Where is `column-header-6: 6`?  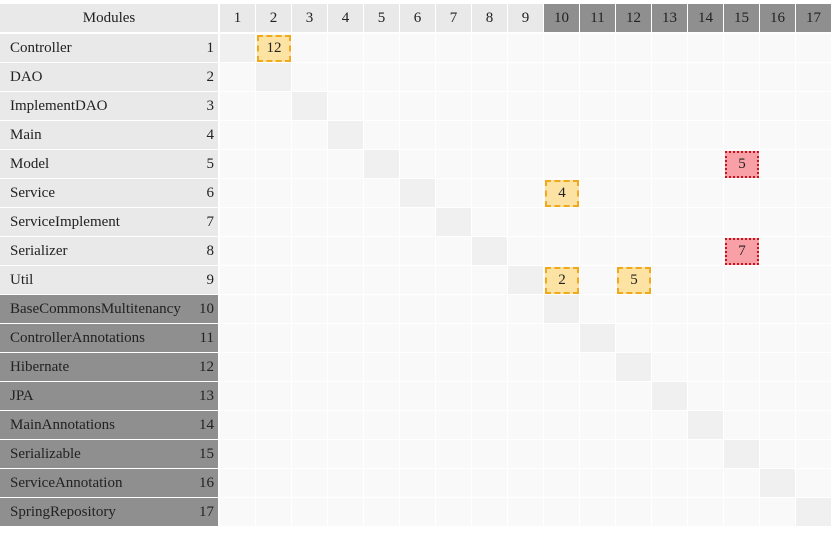
column-header-6: 6 is located at coordinates (417, 18).